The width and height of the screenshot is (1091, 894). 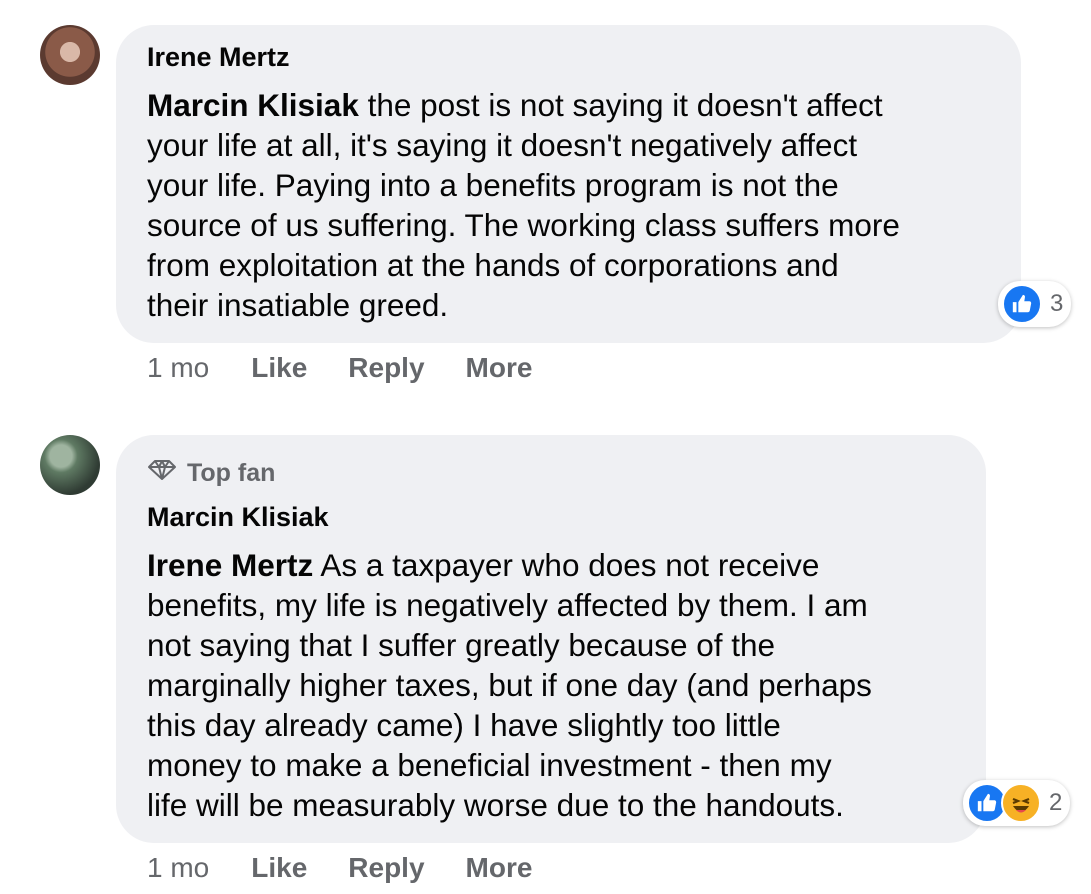 I want to click on comment-author: Irene Mertz, so click(x=218, y=57).